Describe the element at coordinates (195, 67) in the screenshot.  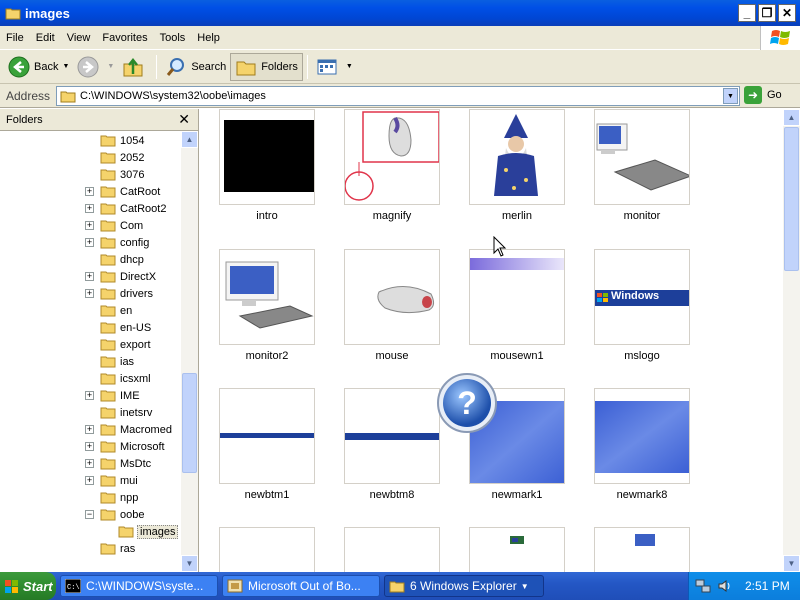
I see `search-button: Search` at that location.